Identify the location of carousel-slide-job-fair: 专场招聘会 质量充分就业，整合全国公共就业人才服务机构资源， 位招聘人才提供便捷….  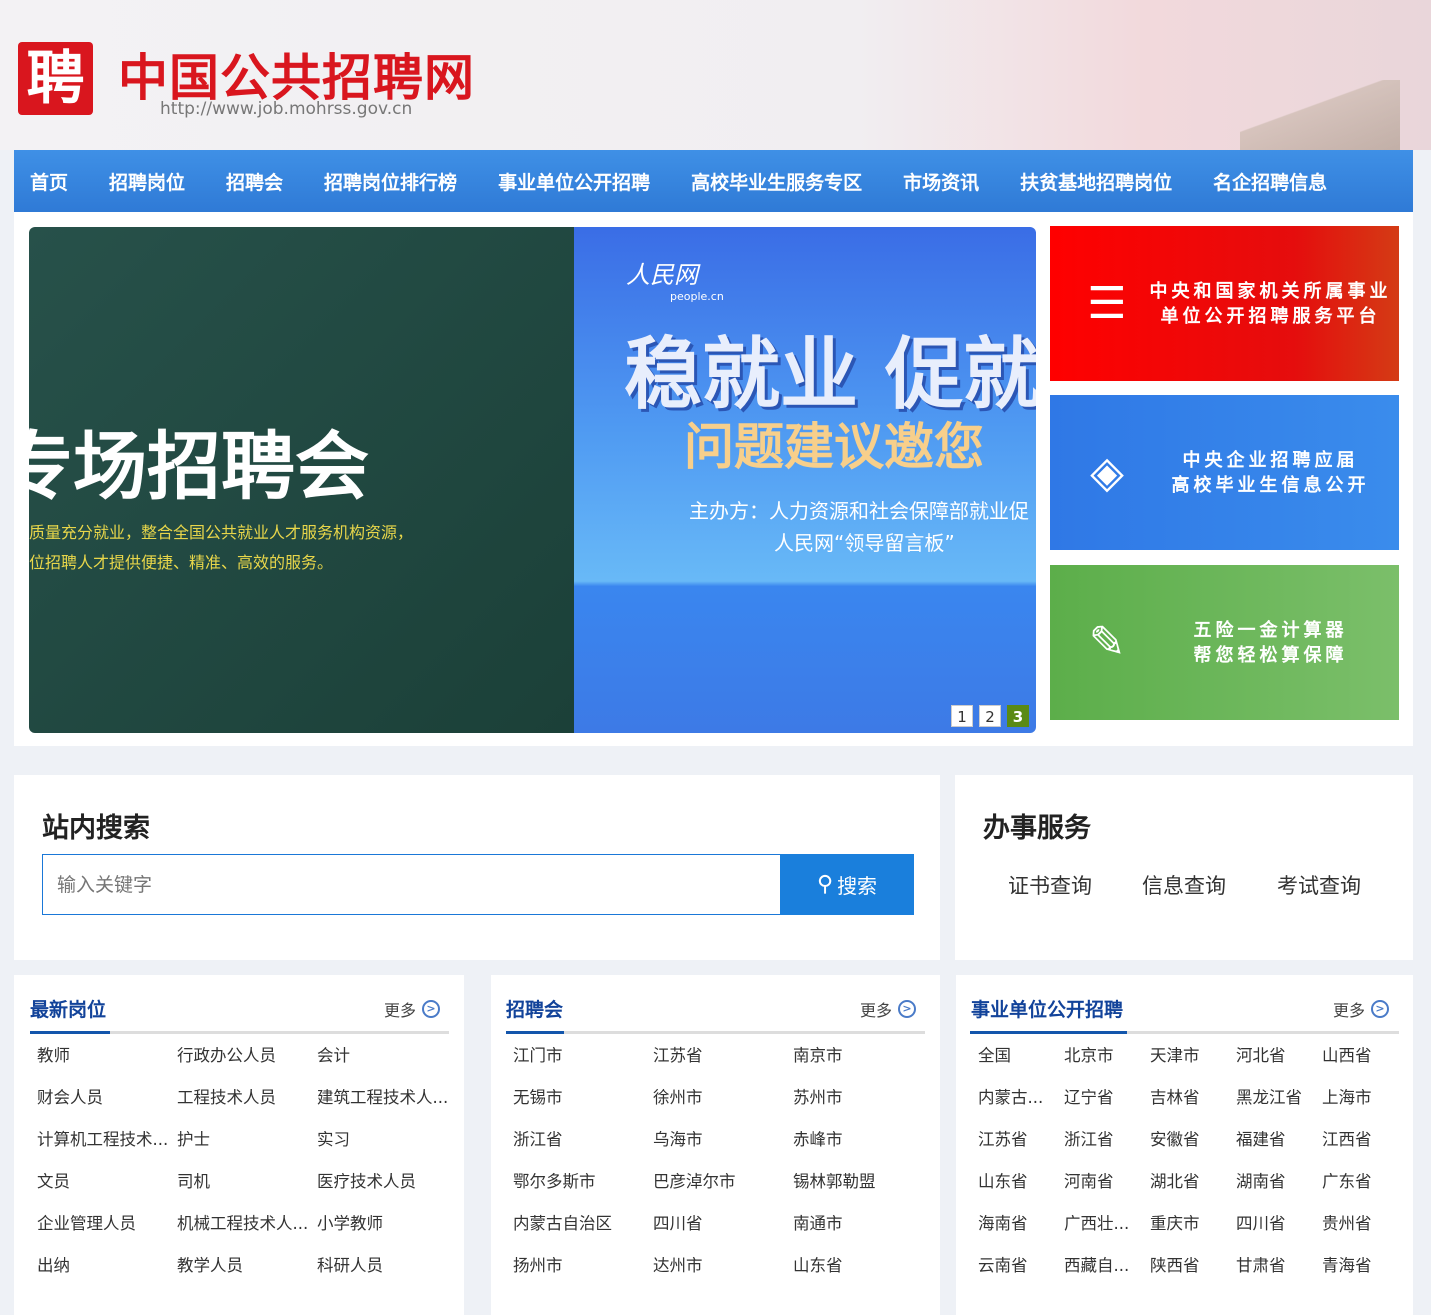
(301, 480).